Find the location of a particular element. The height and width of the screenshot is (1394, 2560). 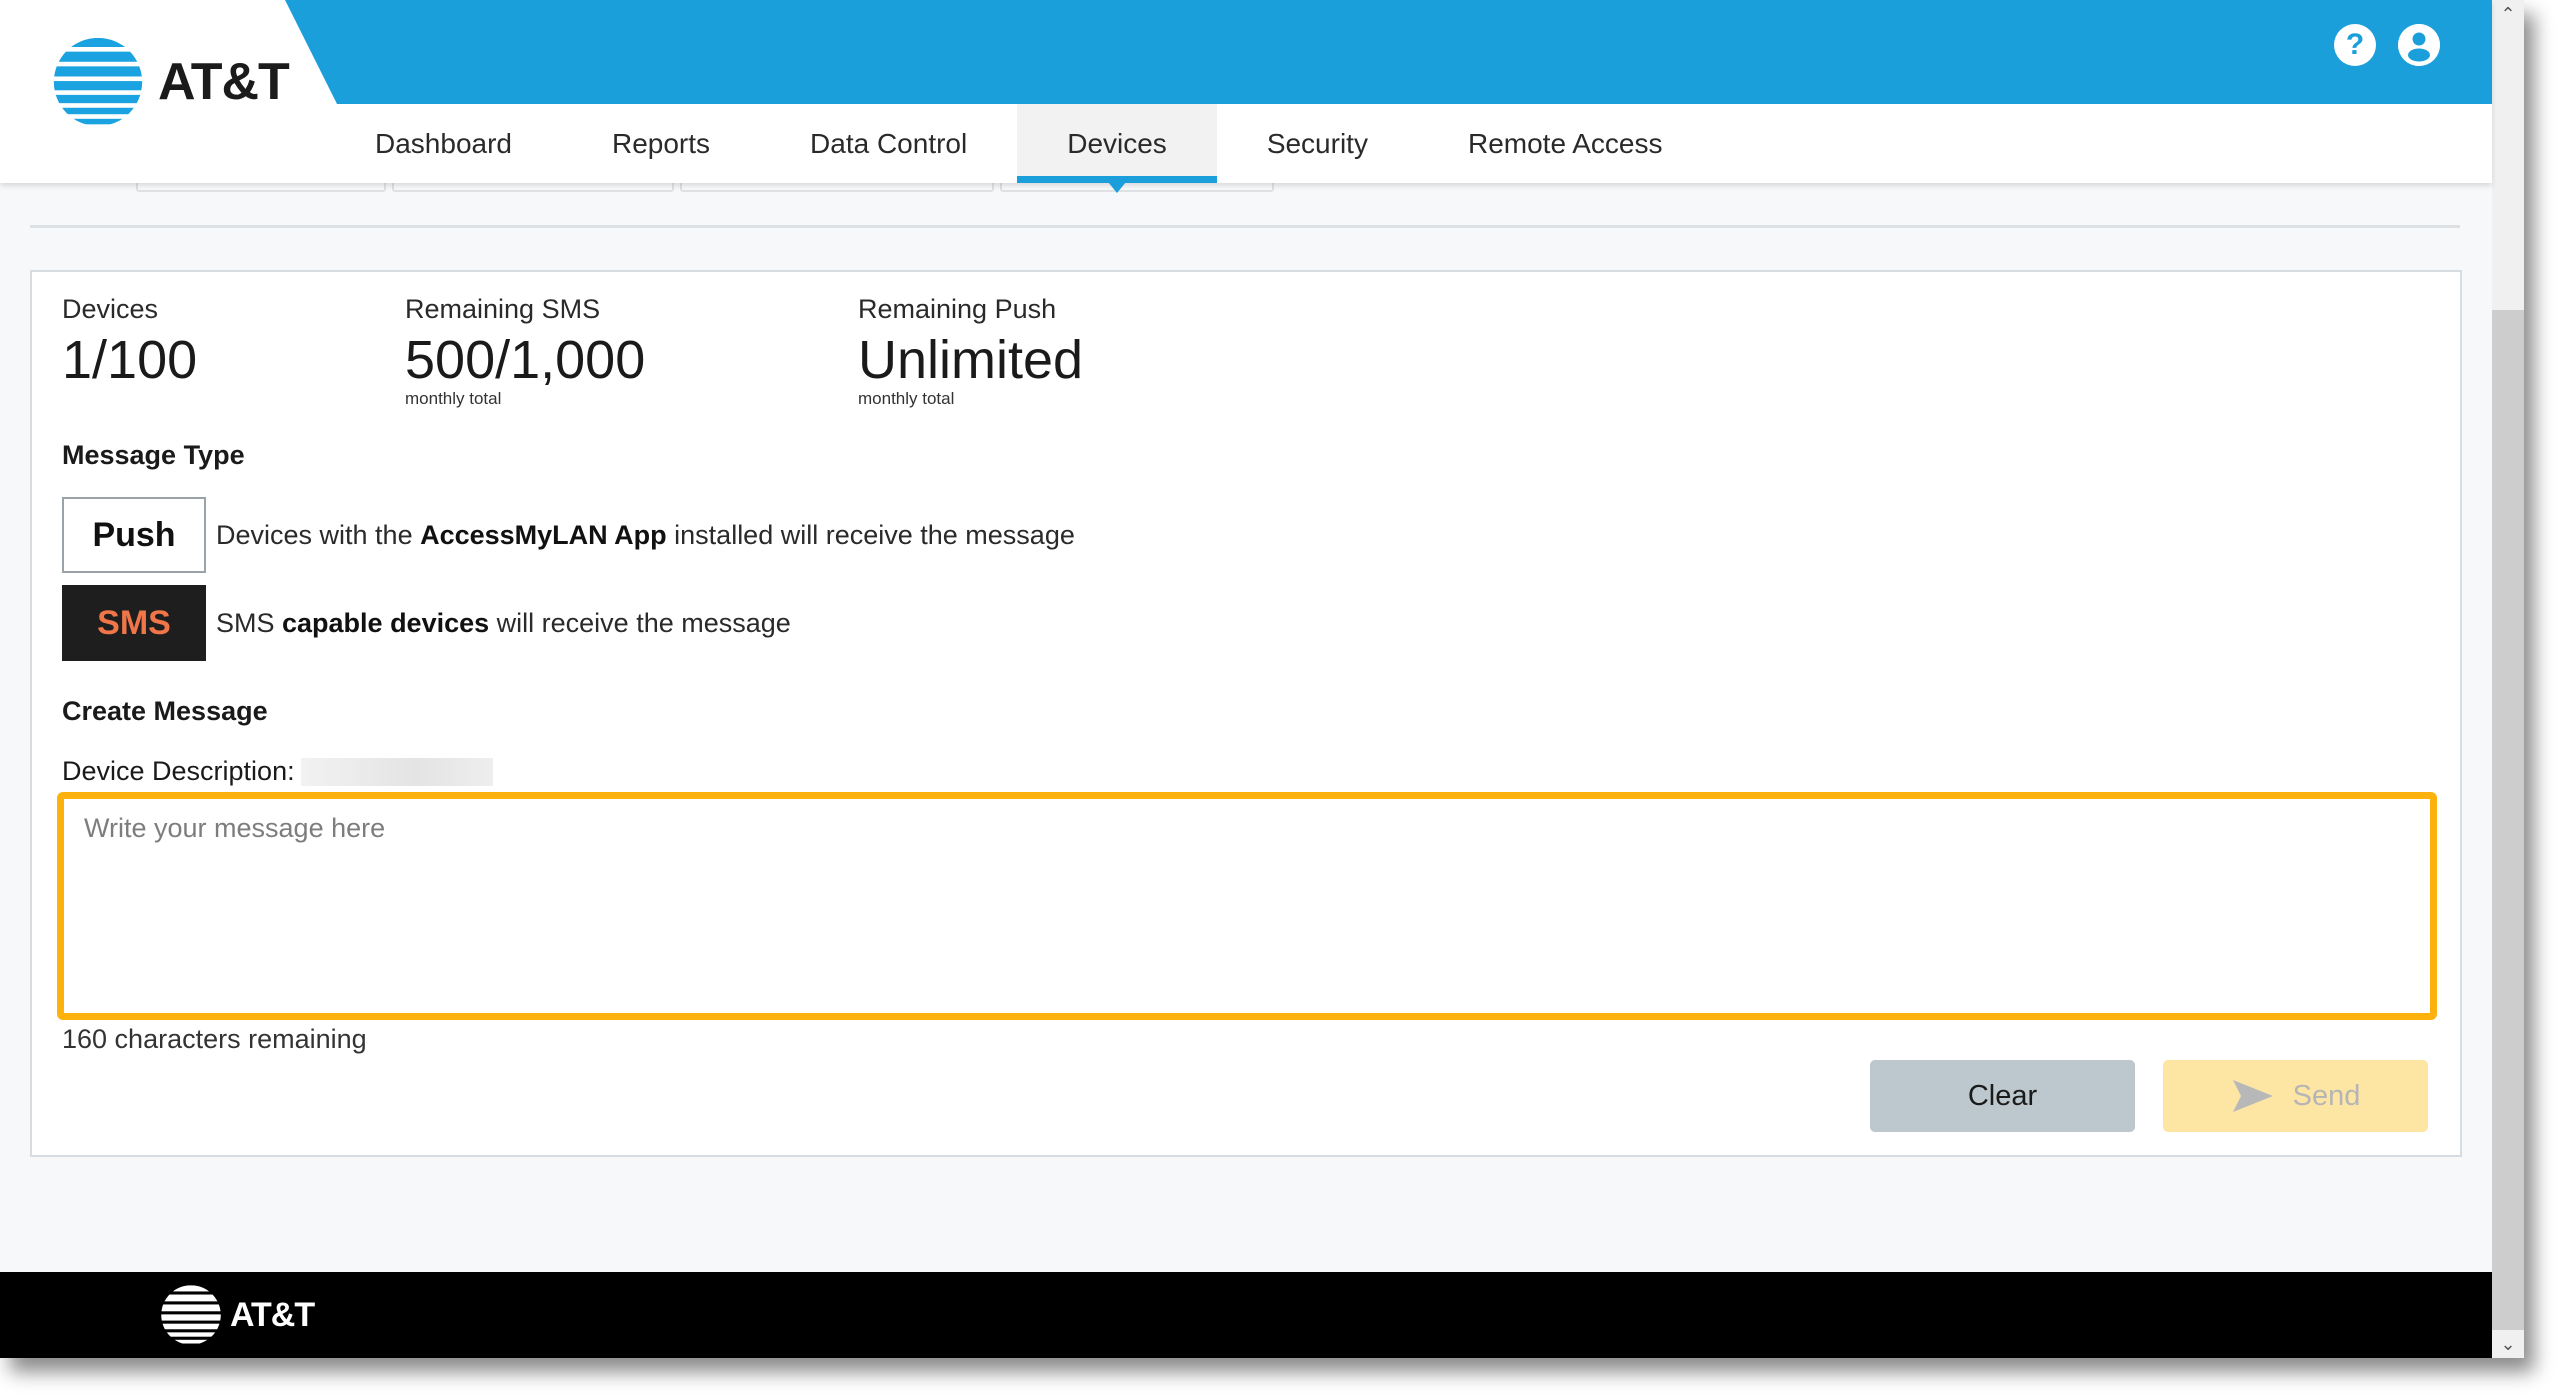

vertical-scrollbar: ⌃ ⌄ is located at coordinates (2508, 679).